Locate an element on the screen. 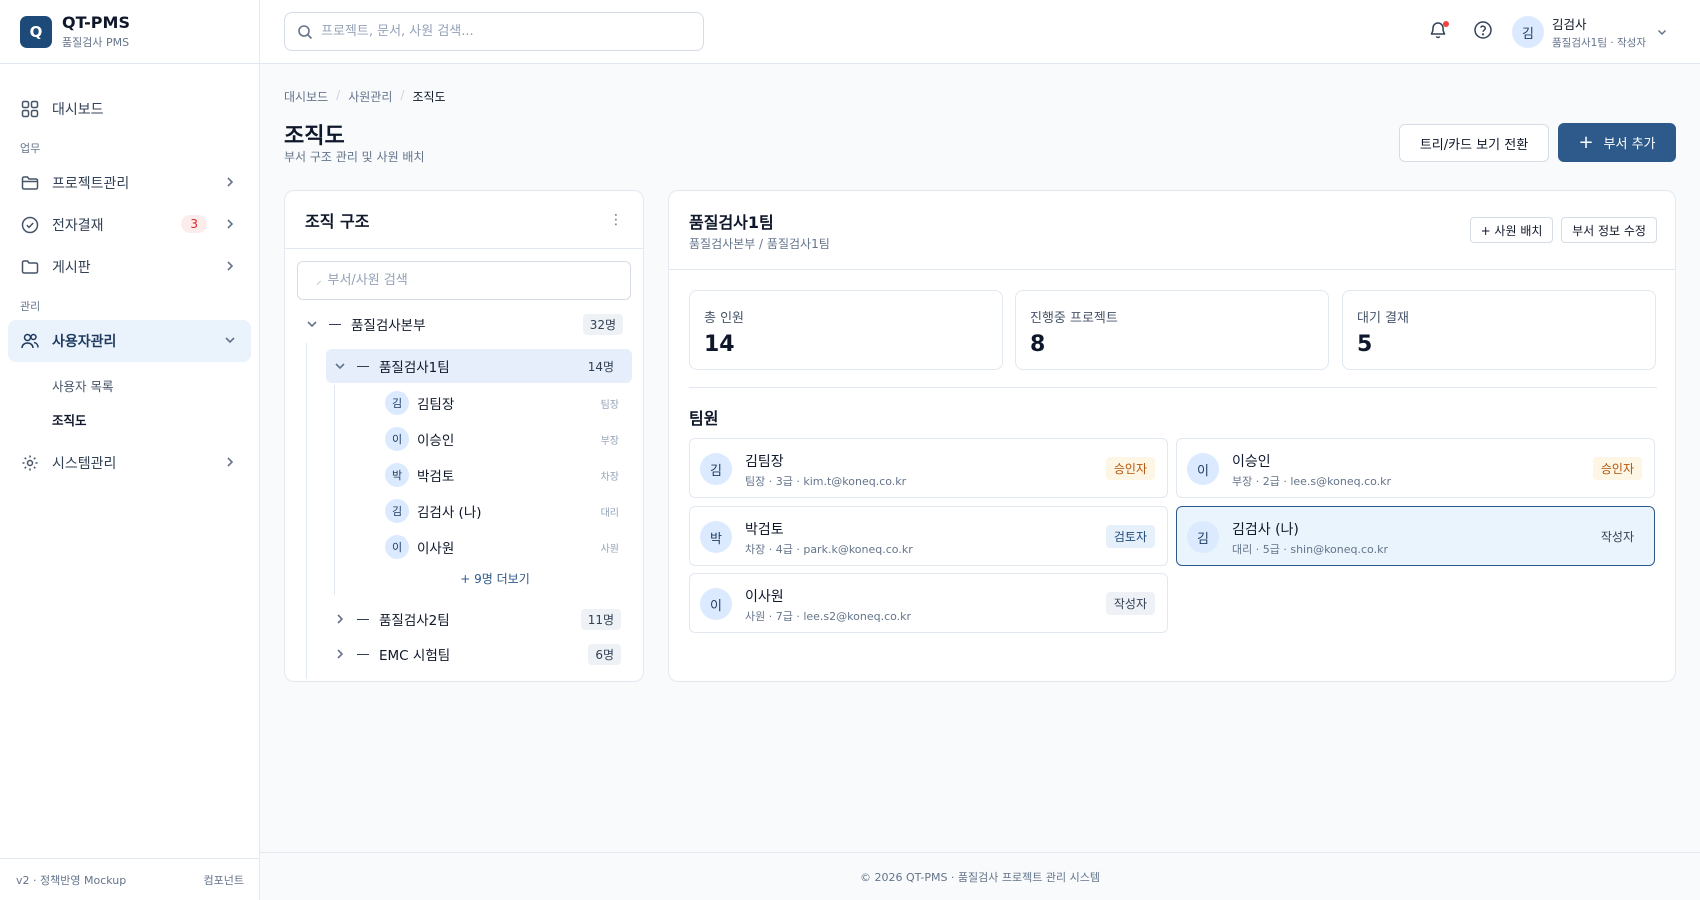  brand: Q QT-PMS 품질검사 PMS is located at coordinates (129, 32).